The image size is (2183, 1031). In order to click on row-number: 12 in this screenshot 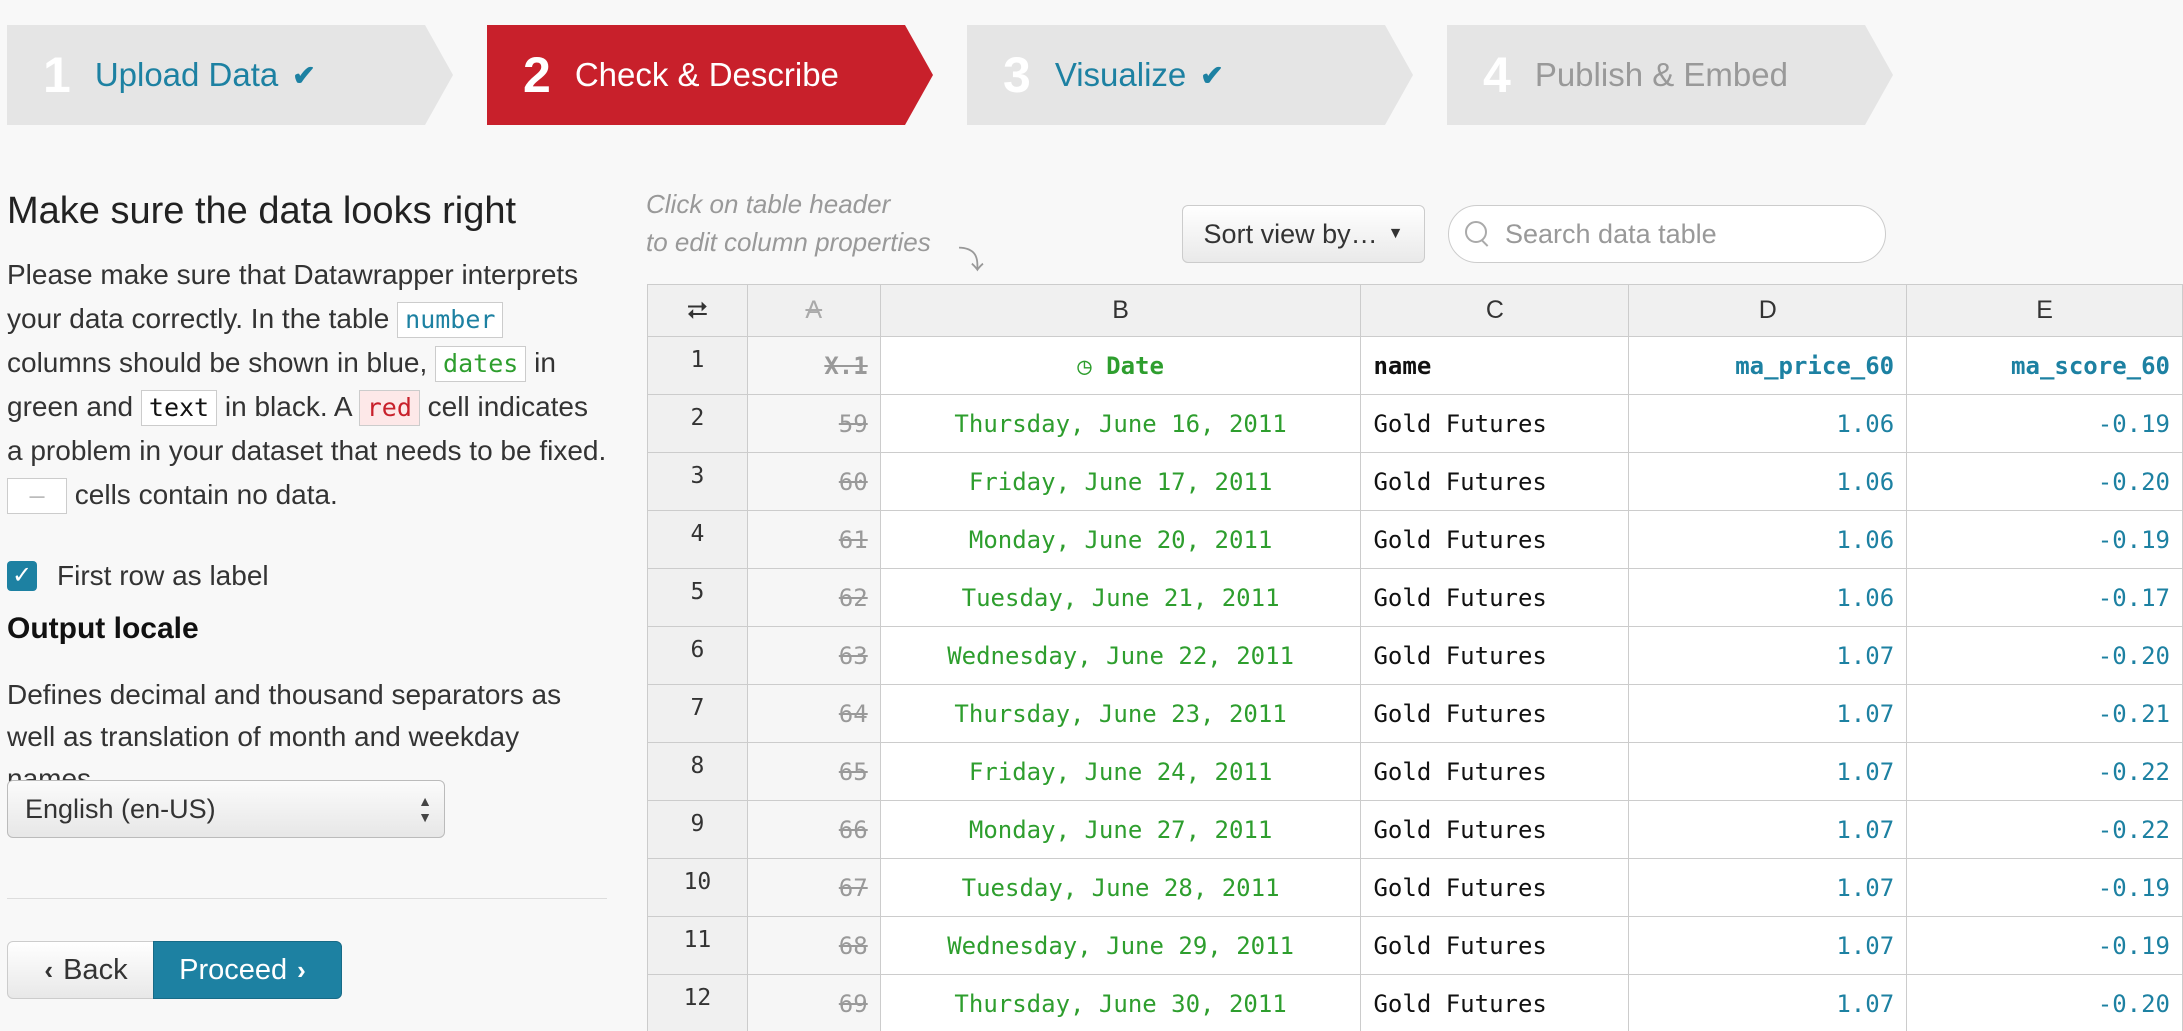, I will do `click(697, 1002)`.